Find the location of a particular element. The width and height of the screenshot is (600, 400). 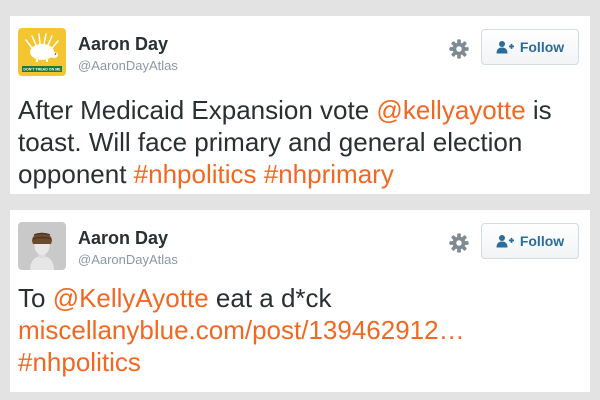

gadsden-flag-avatar: DON'T TREAD ON ME is located at coordinates (42, 52).